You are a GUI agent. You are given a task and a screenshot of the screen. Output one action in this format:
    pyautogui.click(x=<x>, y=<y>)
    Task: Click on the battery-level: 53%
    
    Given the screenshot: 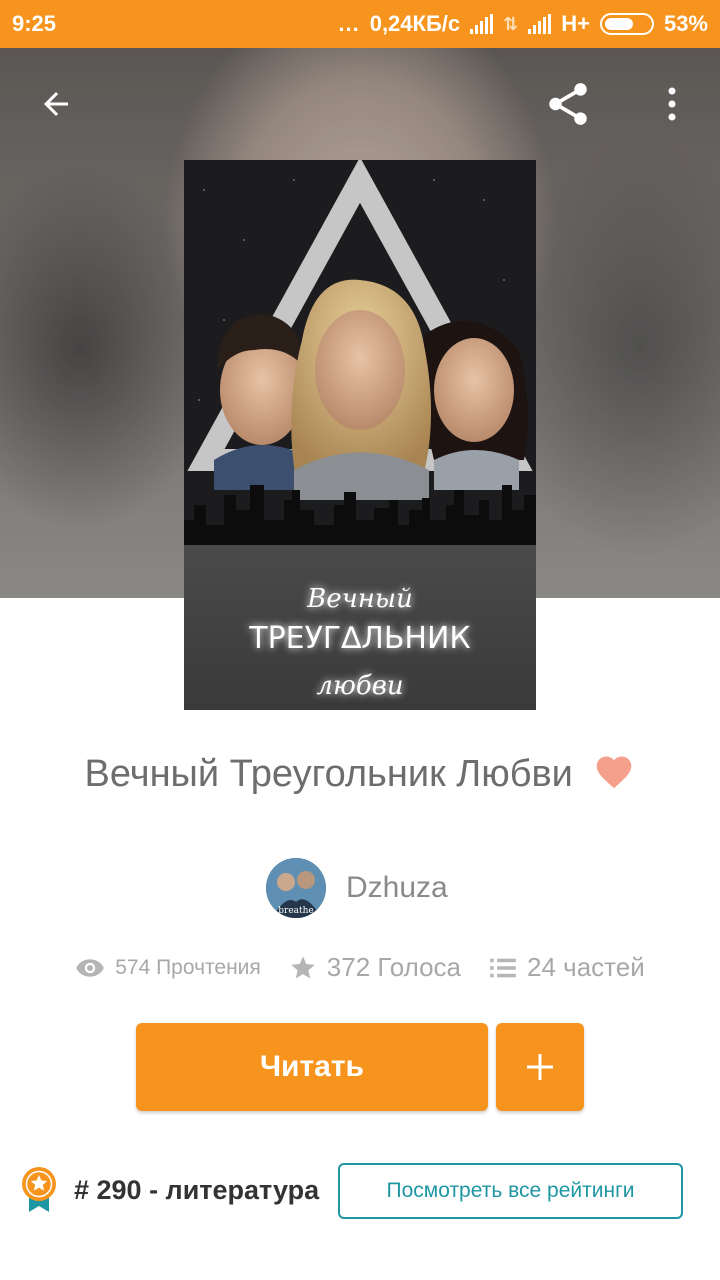 What is the action you would take?
    pyautogui.click(x=685, y=23)
    